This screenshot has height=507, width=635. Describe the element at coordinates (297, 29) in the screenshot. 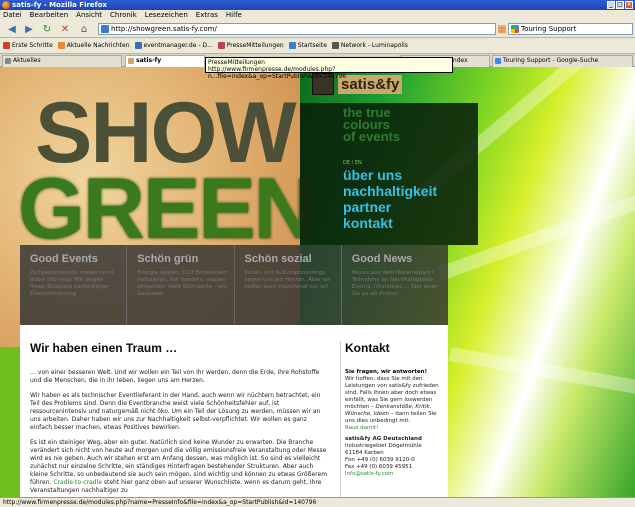

I see `url-input: http://showgreen.satis-fy.com/` at that location.